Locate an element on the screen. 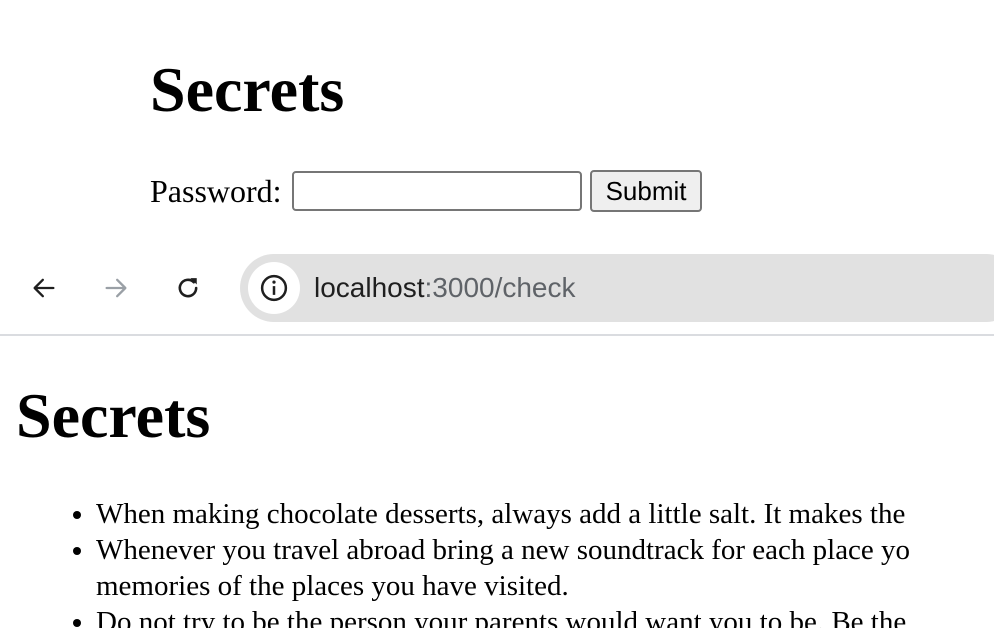 The image size is (994, 628). reload-icon is located at coordinates (188, 288).